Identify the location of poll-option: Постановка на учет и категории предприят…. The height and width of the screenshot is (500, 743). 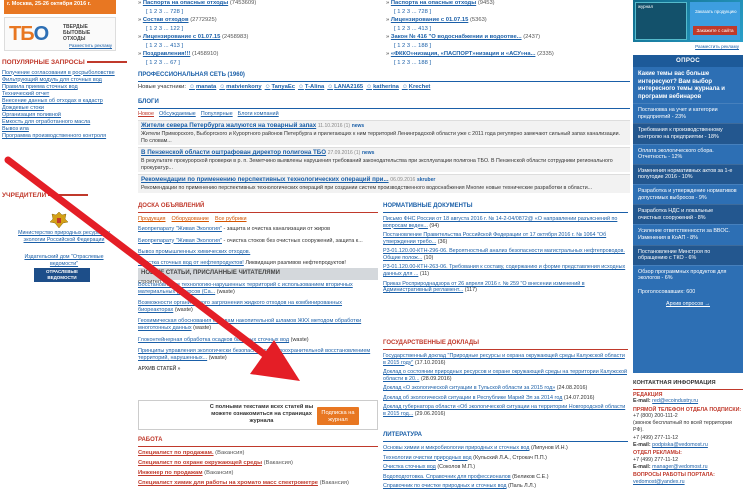
(688, 113).